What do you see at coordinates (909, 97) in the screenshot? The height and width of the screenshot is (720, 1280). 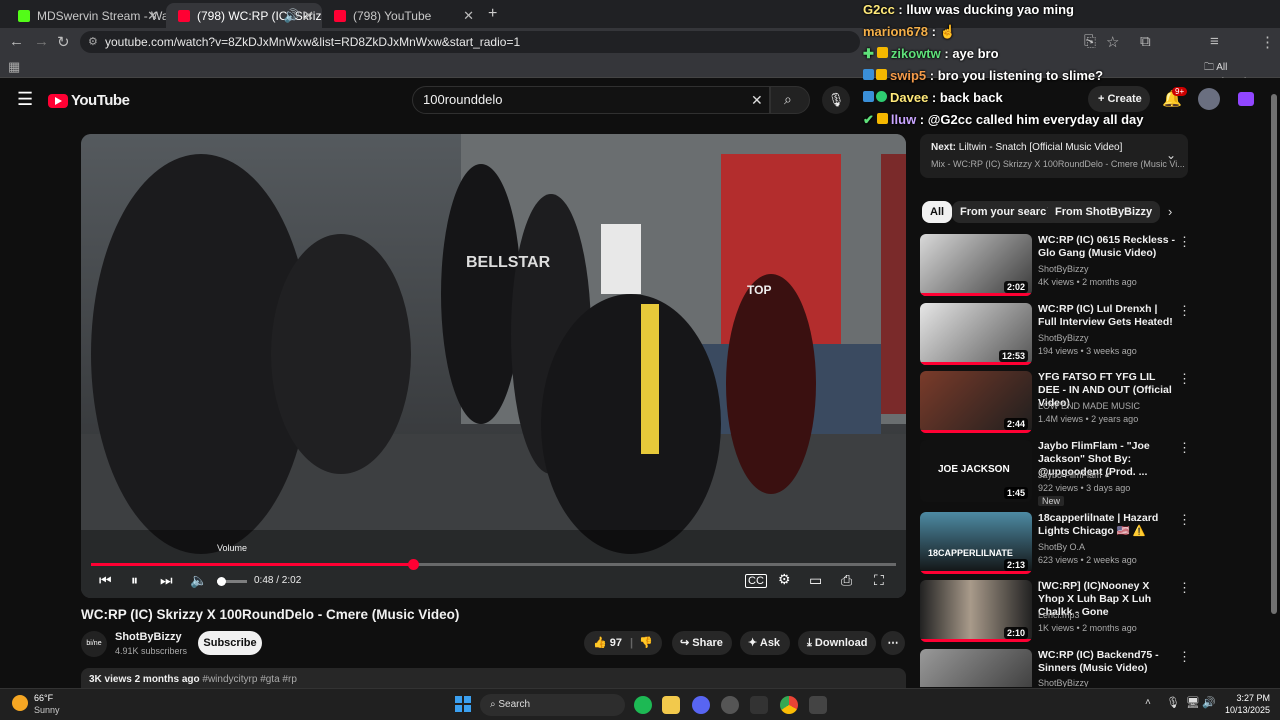 I see `chat-username: Davee` at bounding box center [909, 97].